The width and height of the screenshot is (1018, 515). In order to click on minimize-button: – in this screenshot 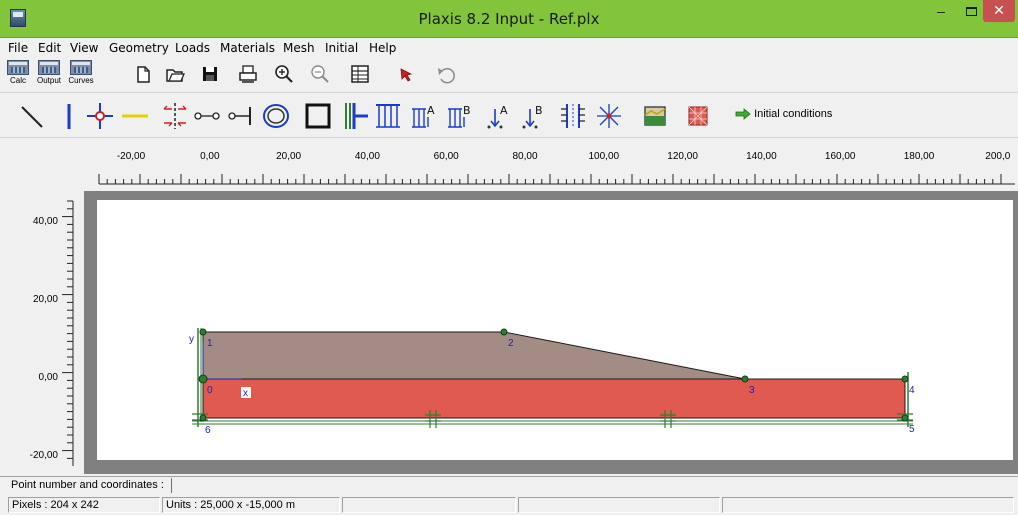, I will do `click(941, 12)`.